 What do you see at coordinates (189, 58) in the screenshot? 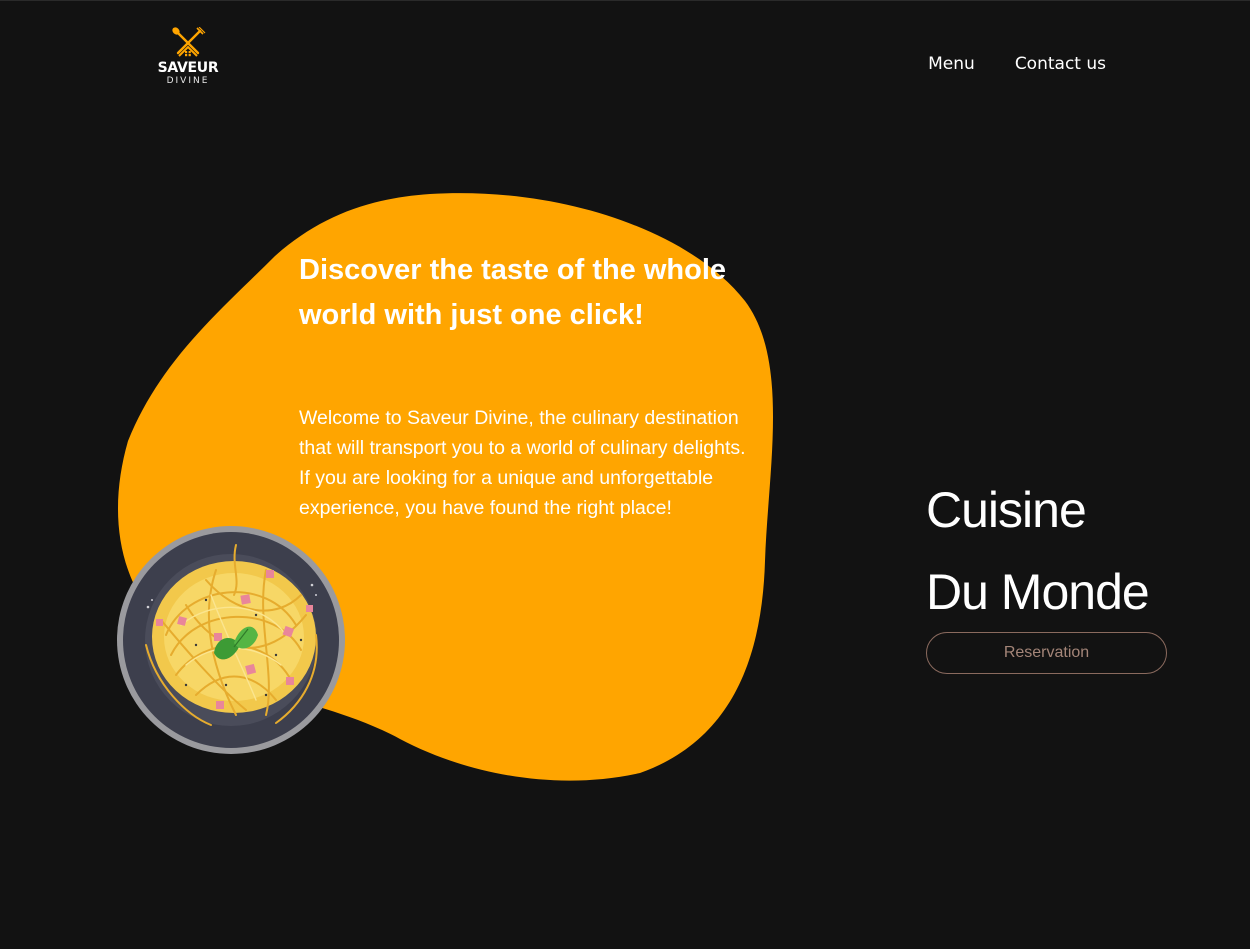
I see `brand-logo: SAVEUR DIVINE` at bounding box center [189, 58].